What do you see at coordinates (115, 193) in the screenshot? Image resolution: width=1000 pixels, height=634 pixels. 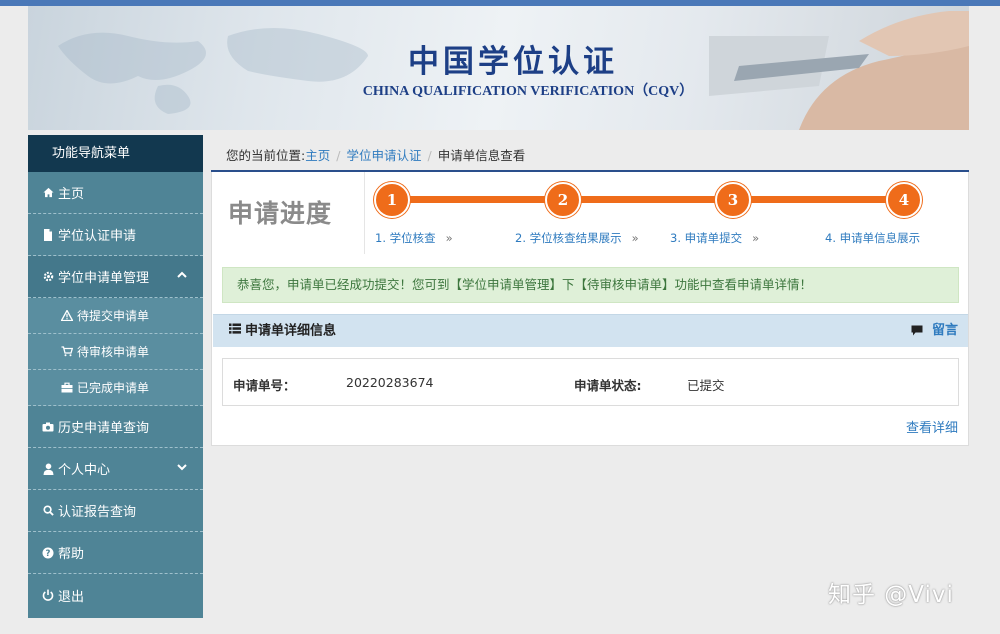 I see `sidebar-item-home: 主页` at bounding box center [115, 193].